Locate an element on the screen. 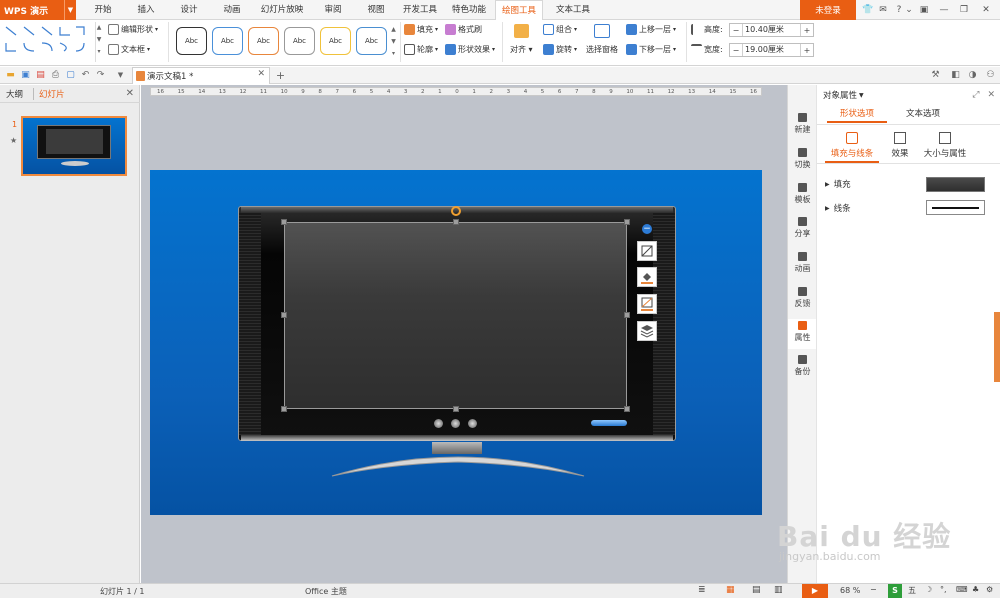 The height and width of the screenshot is (598, 1000). panel-collapse-handle is located at coordinates (997, 347).